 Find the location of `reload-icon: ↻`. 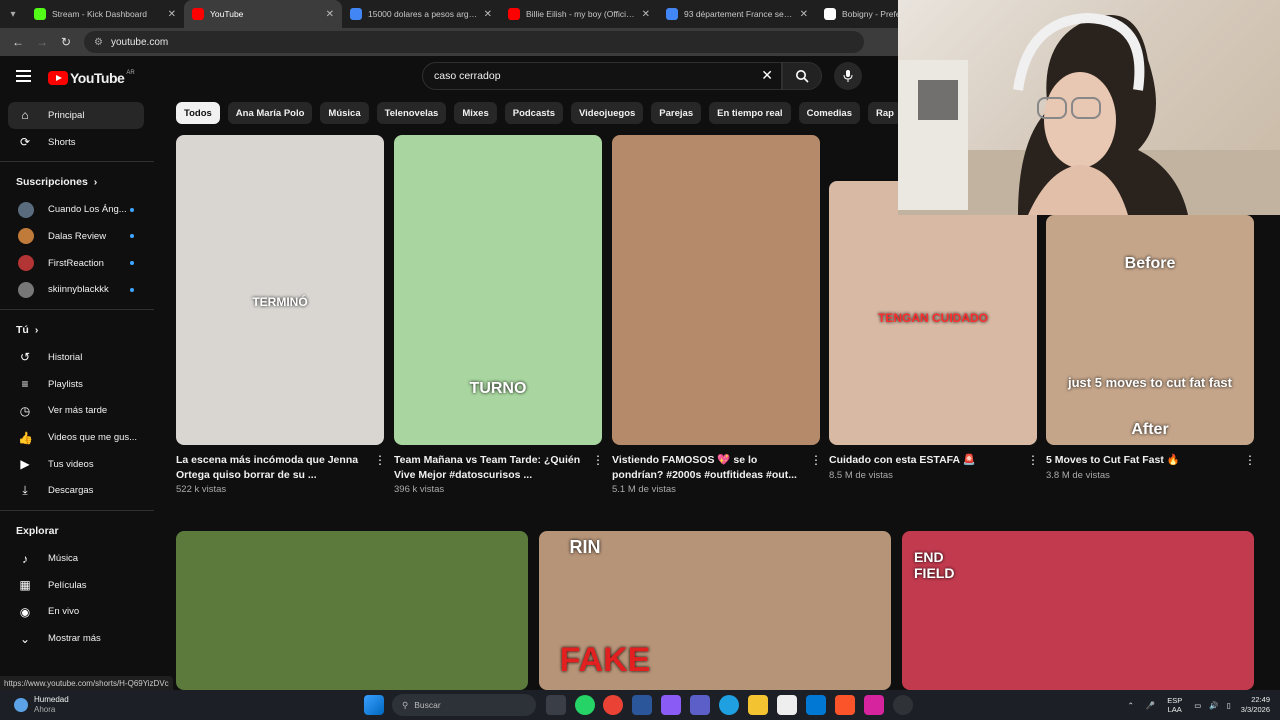

reload-icon: ↻ is located at coordinates (66, 42).